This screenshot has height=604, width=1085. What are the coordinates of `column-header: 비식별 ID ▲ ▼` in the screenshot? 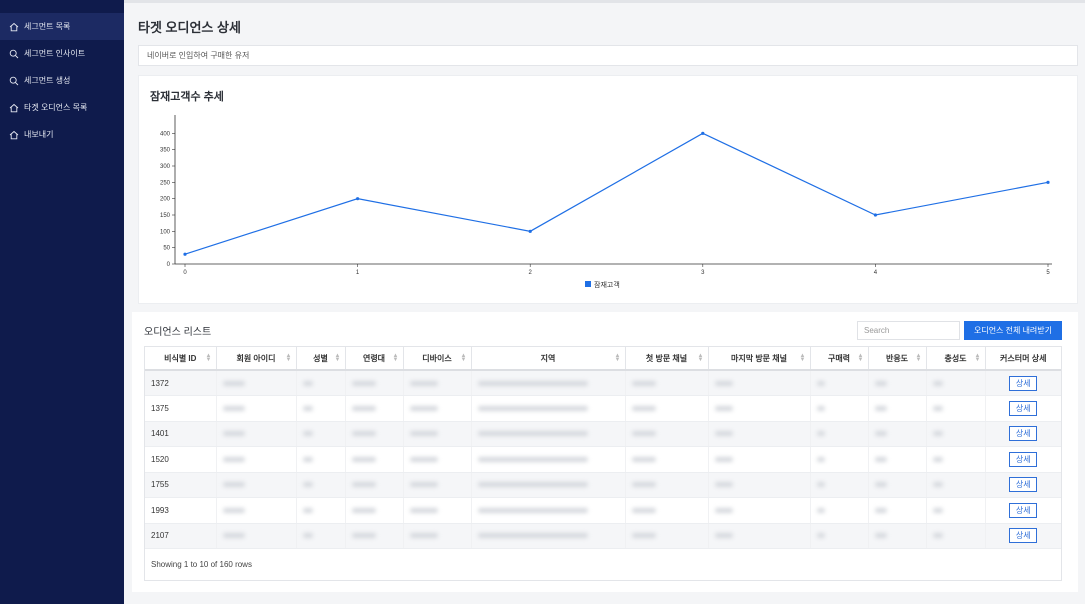 It's located at (181, 359).